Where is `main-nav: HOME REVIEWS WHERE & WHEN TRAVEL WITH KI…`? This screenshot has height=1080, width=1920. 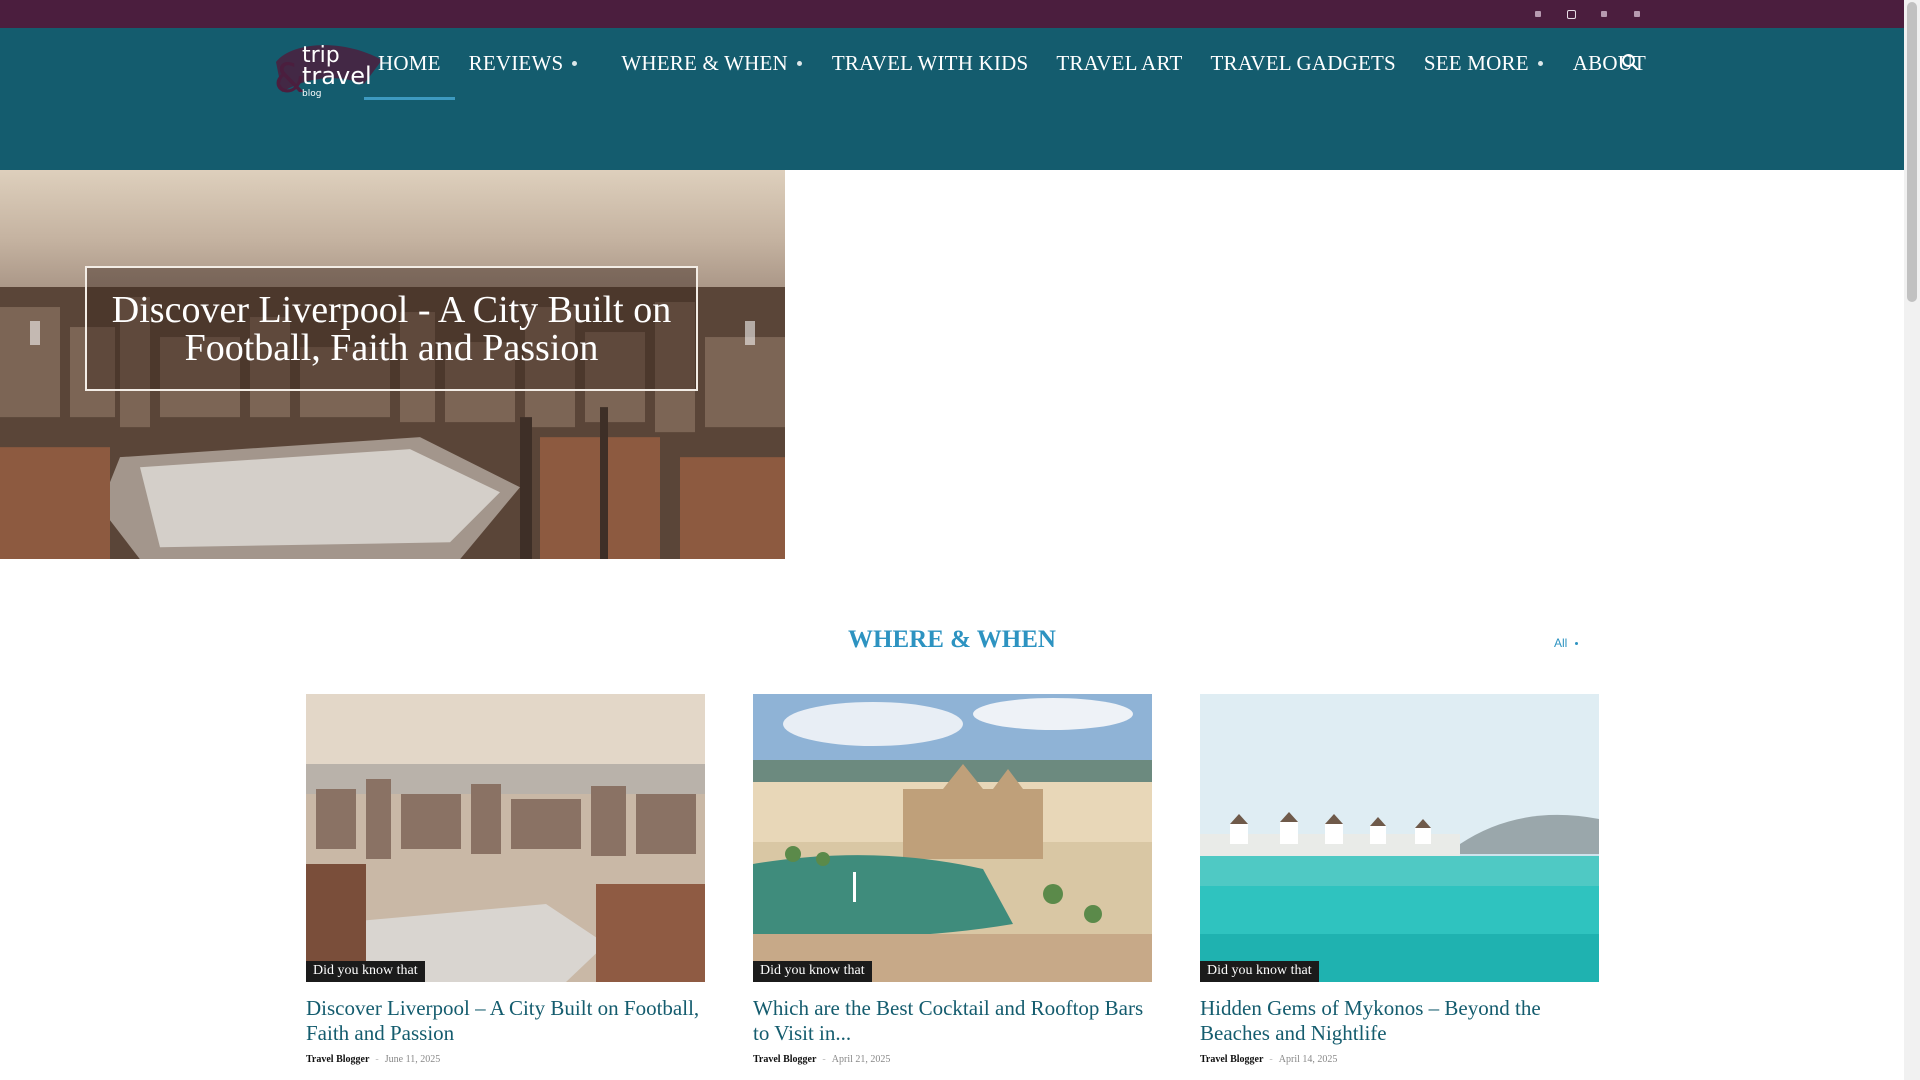 main-nav: HOME REVIEWS WHERE & WHEN TRAVEL WITH KI… is located at coordinates (1012, 64).